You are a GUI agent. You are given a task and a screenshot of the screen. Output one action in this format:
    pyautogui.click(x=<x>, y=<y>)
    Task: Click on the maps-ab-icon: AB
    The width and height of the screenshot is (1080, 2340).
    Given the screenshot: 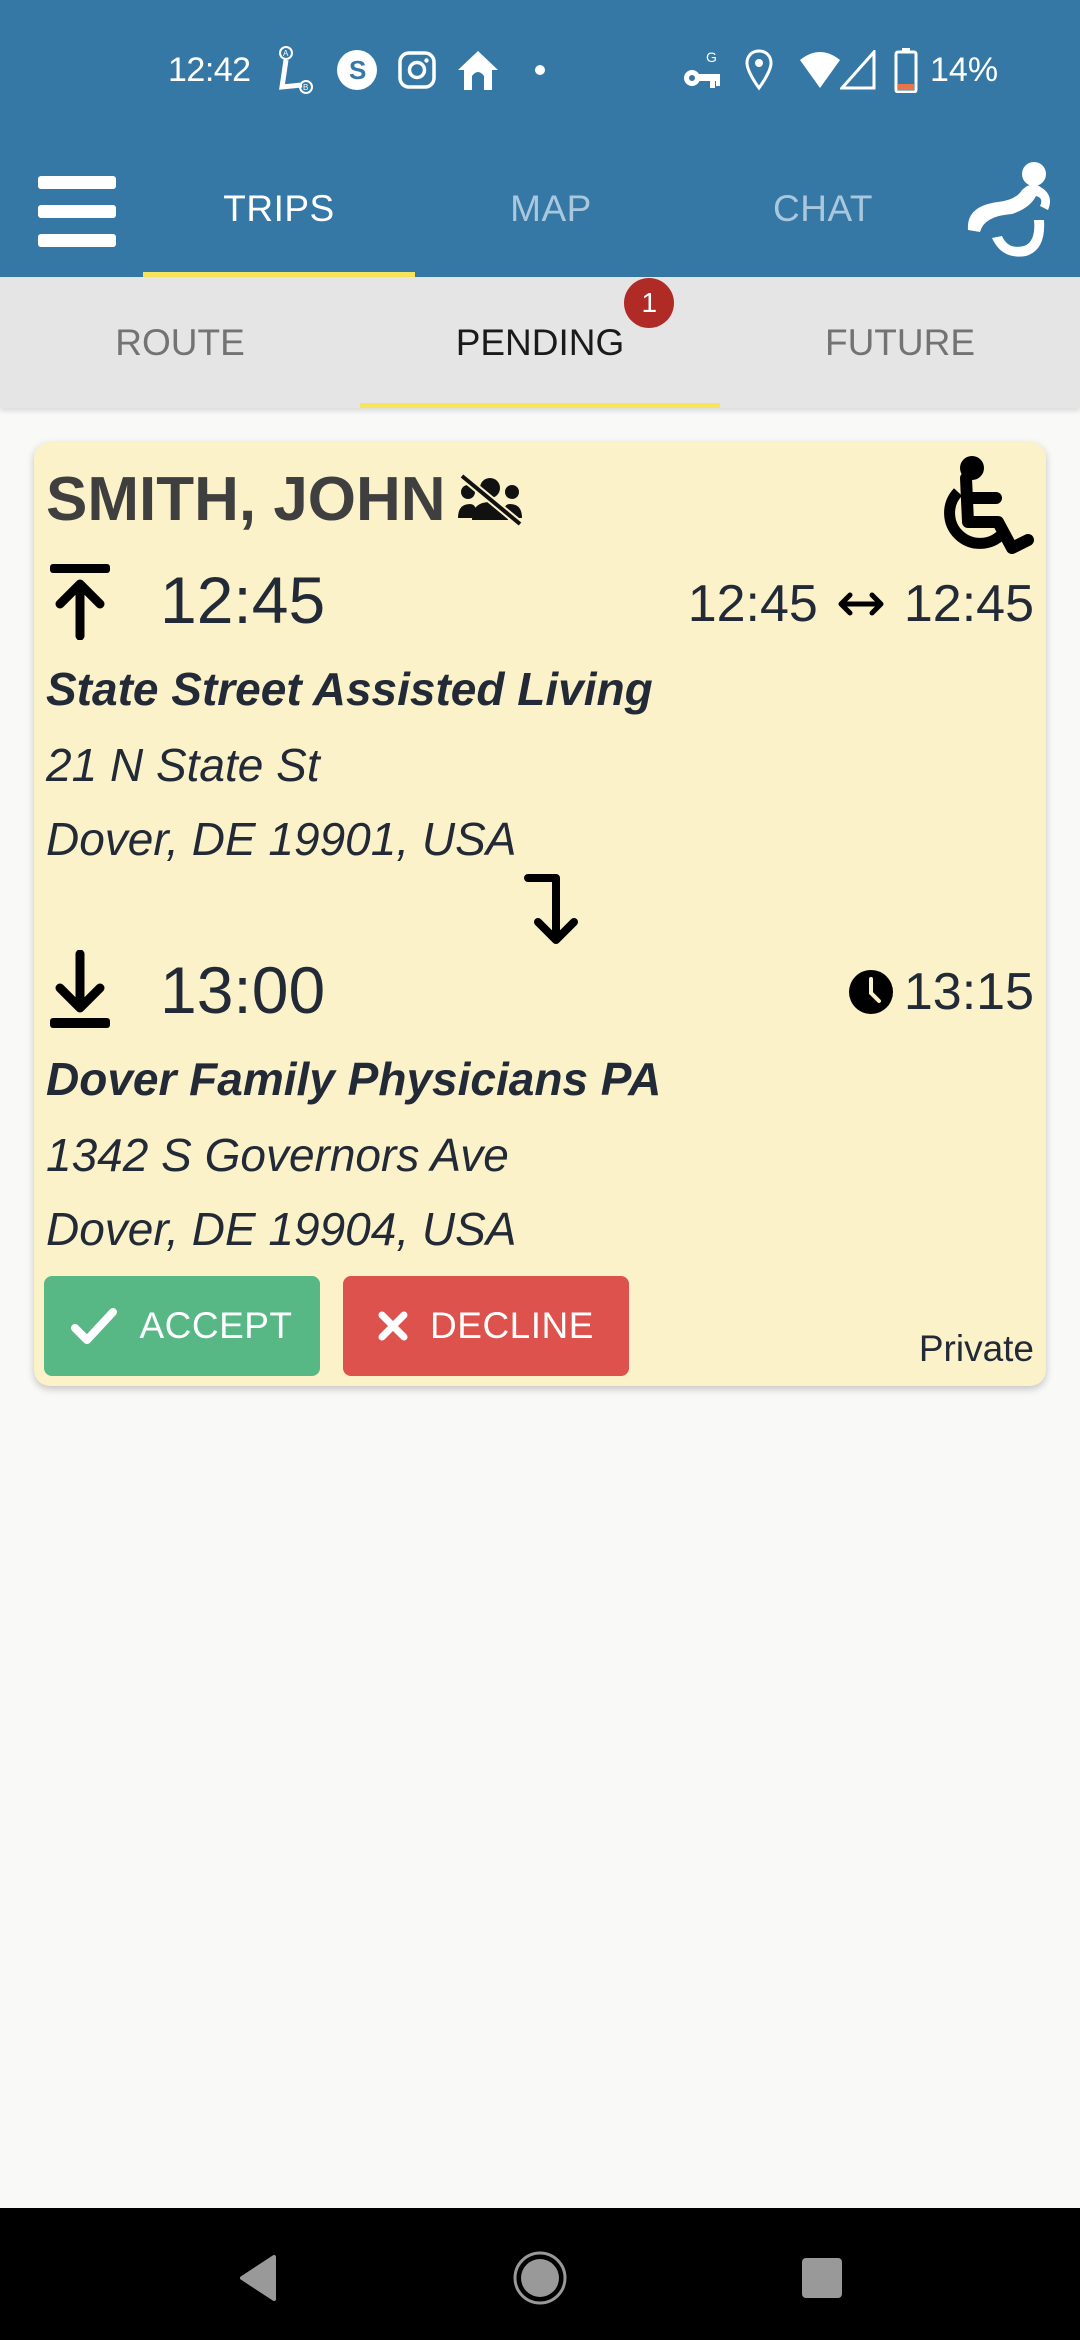 What is the action you would take?
    pyautogui.click(x=296, y=70)
    